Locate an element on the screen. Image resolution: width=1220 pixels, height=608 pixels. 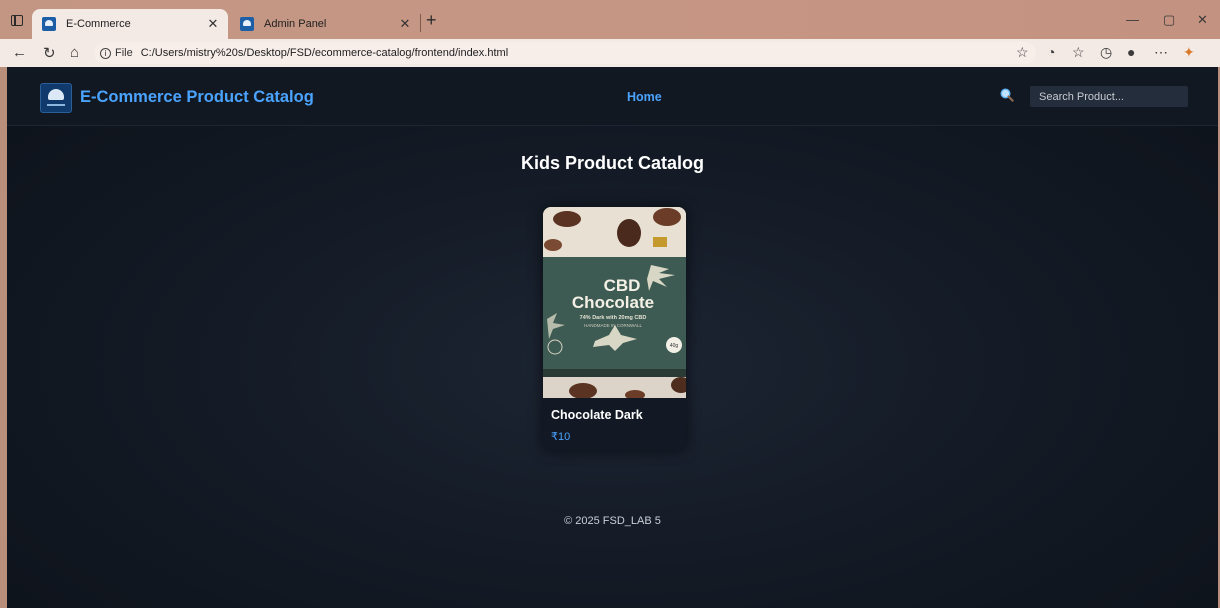
brand-logo is located at coordinates (56, 98).